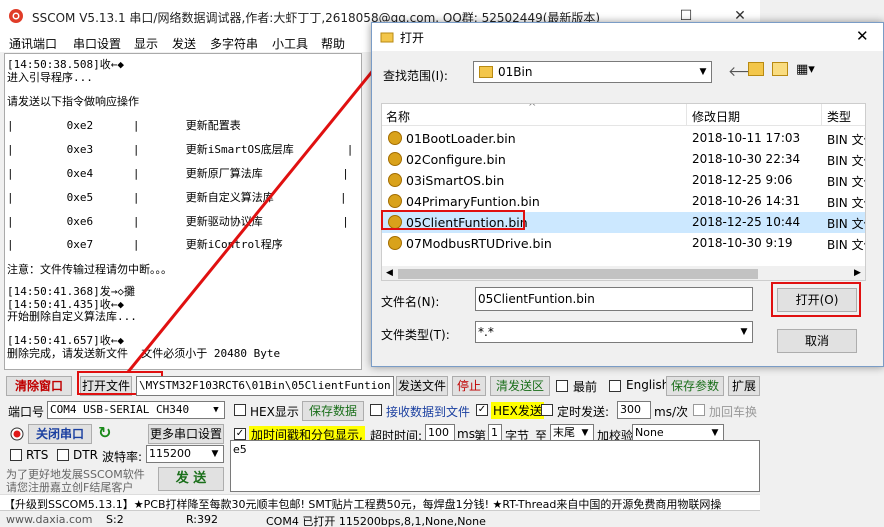 The image size is (884, 527). I want to click on dialog-title-bar: 打开 ✕, so click(627, 37).